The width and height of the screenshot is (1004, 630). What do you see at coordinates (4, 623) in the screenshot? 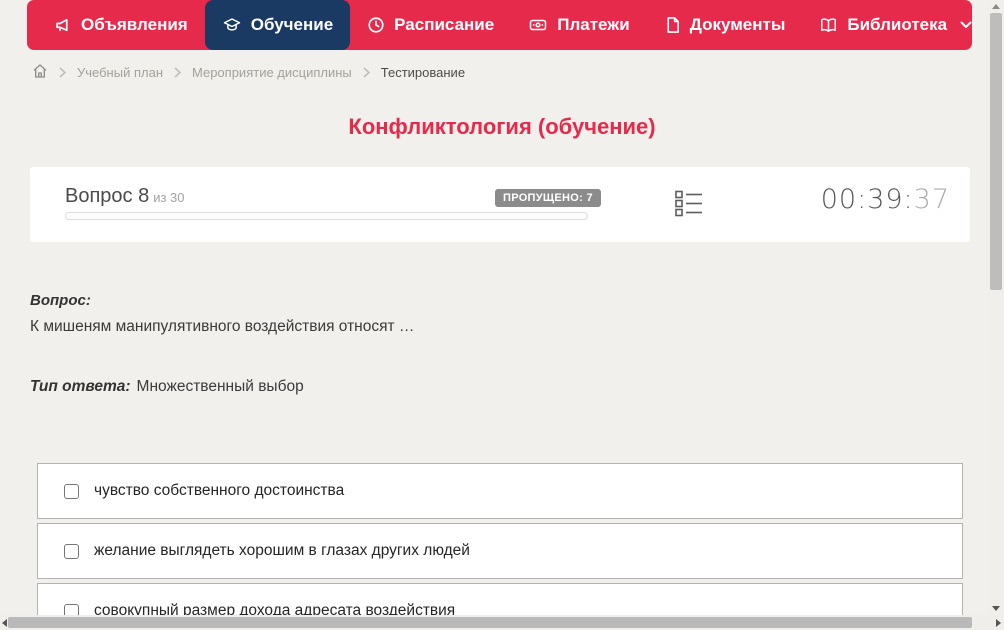
I see `scroll-left-arrow-icon` at bounding box center [4, 623].